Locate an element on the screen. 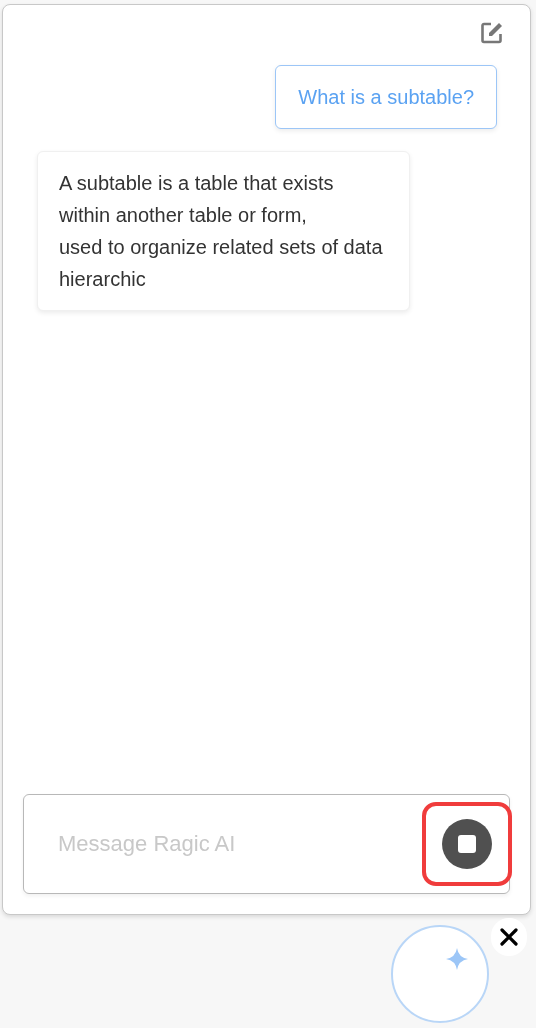  close-button is located at coordinates (509, 937).